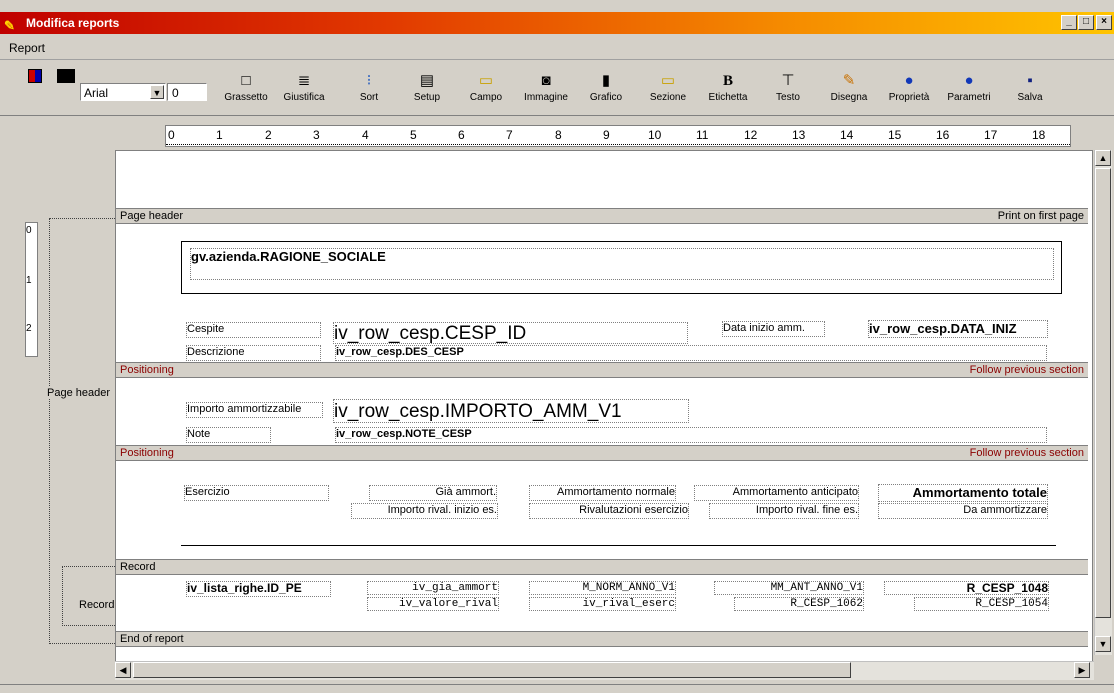 The image size is (1114, 693). I want to click on vertical-scrollbar: ▲ ▼, so click(1103, 402).